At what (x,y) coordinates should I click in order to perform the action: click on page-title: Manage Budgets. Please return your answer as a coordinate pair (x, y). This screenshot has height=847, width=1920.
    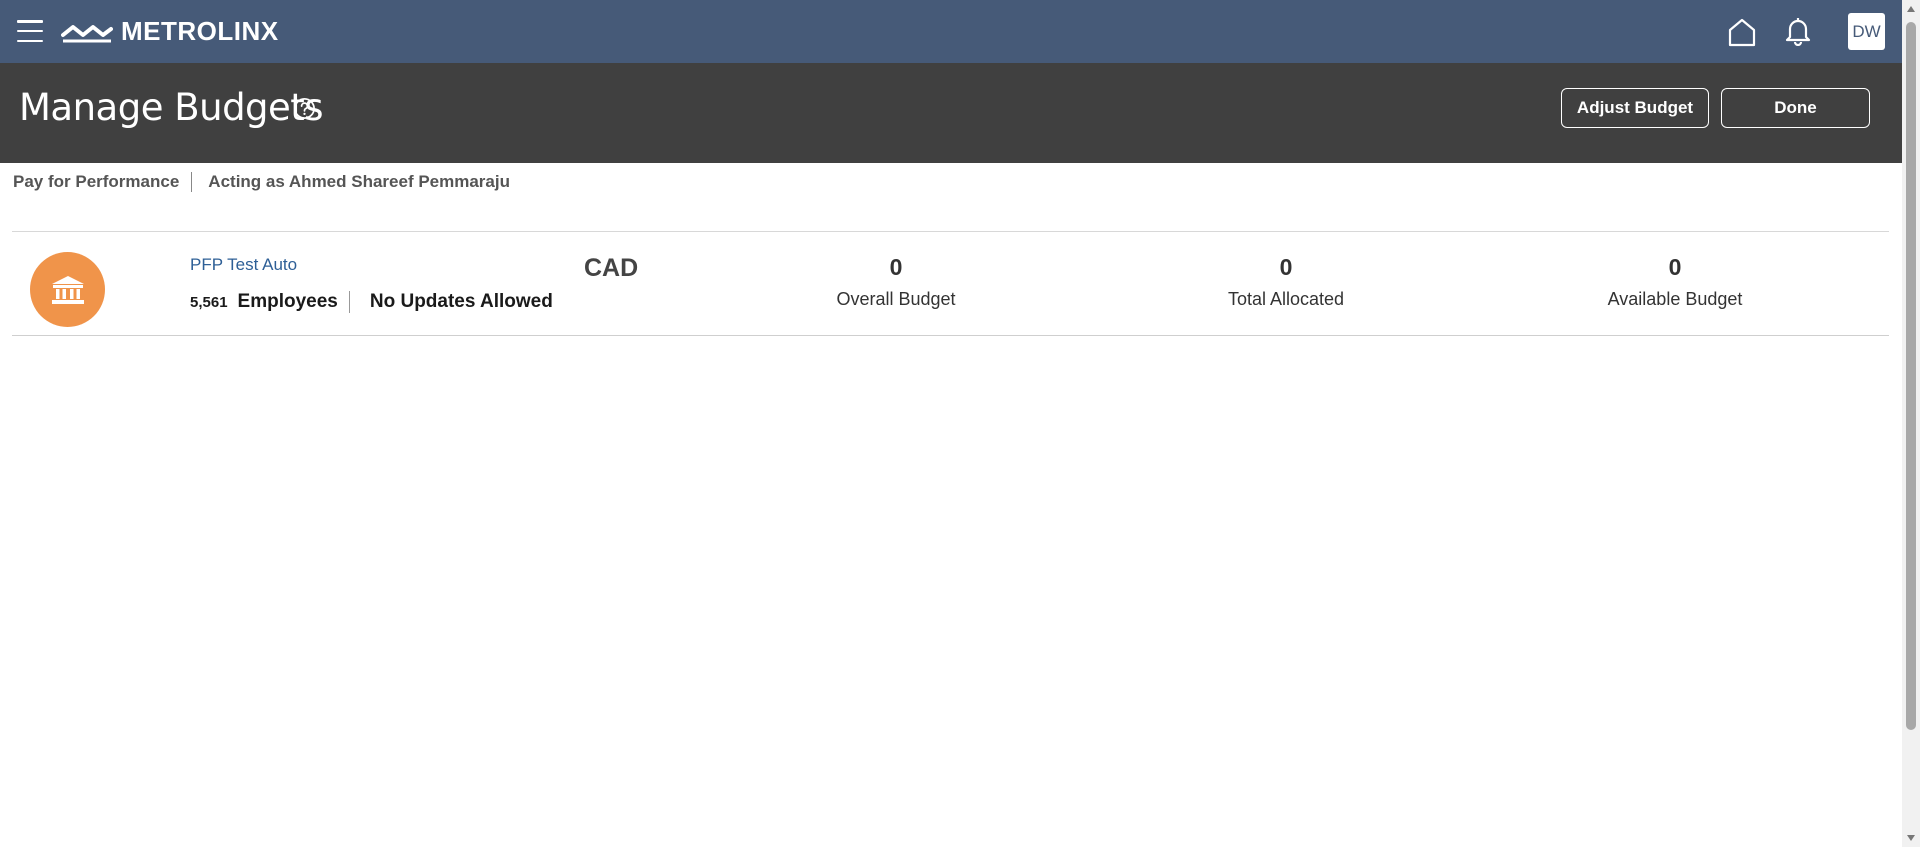
    Looking at the image, I should click on (171, 107).